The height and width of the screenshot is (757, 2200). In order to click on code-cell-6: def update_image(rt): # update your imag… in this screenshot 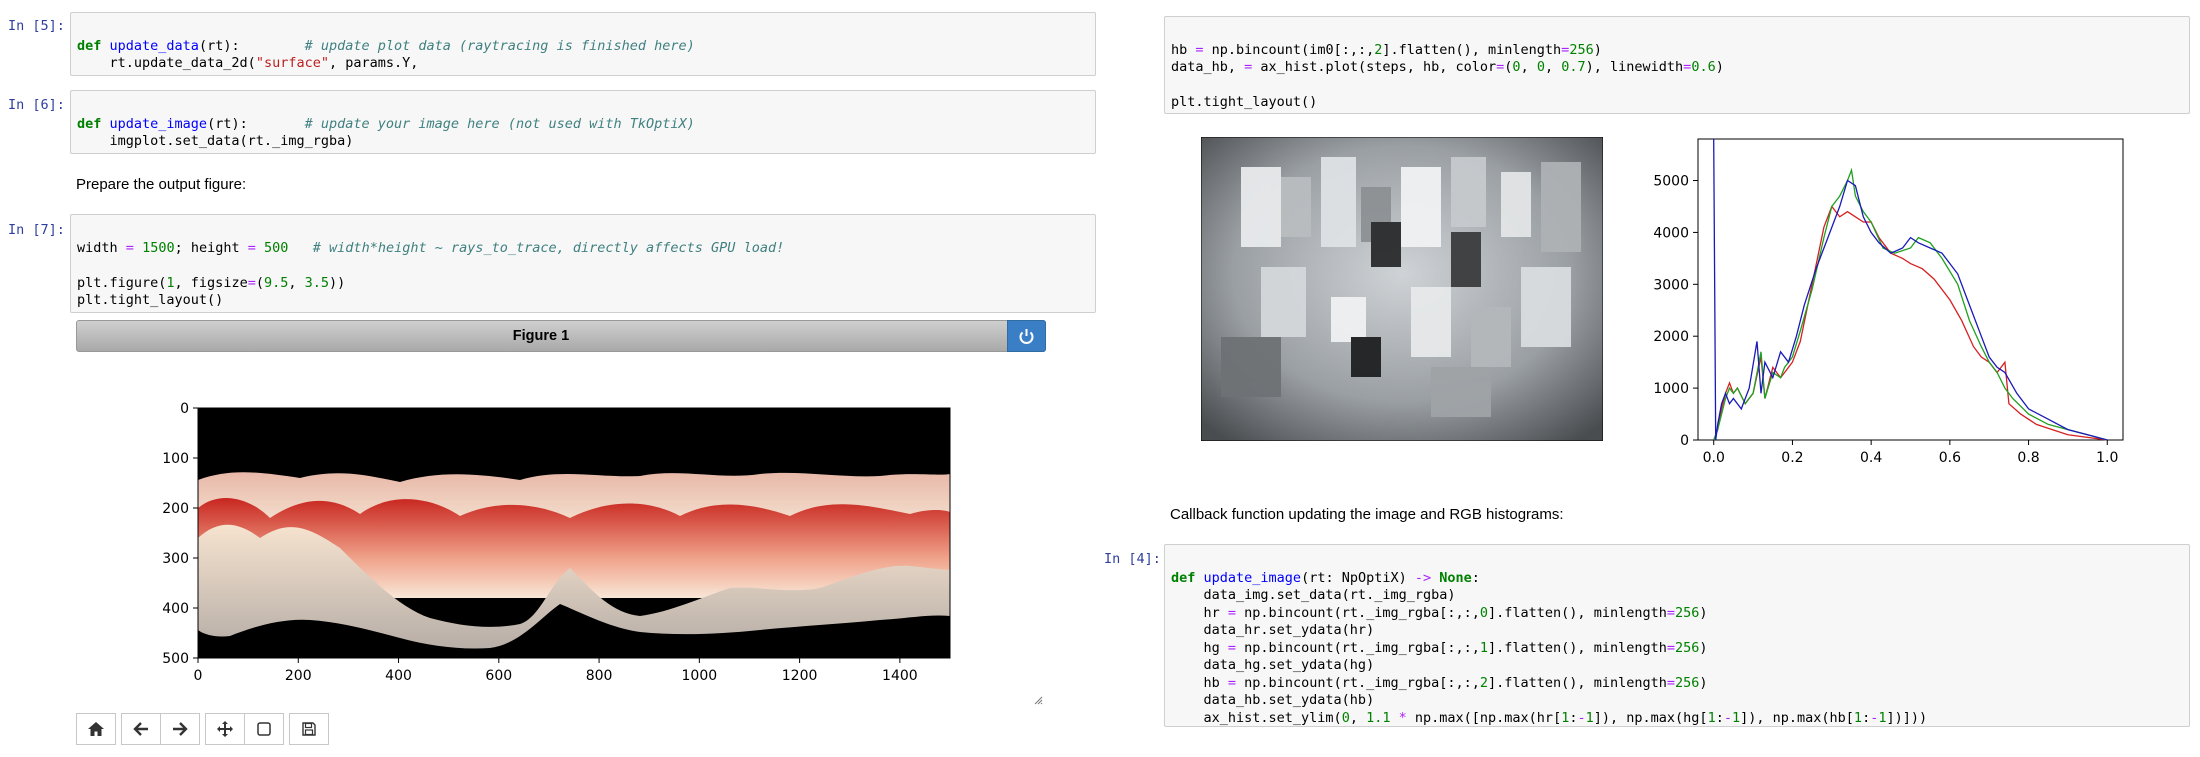, I will do `click(583, 122)`.